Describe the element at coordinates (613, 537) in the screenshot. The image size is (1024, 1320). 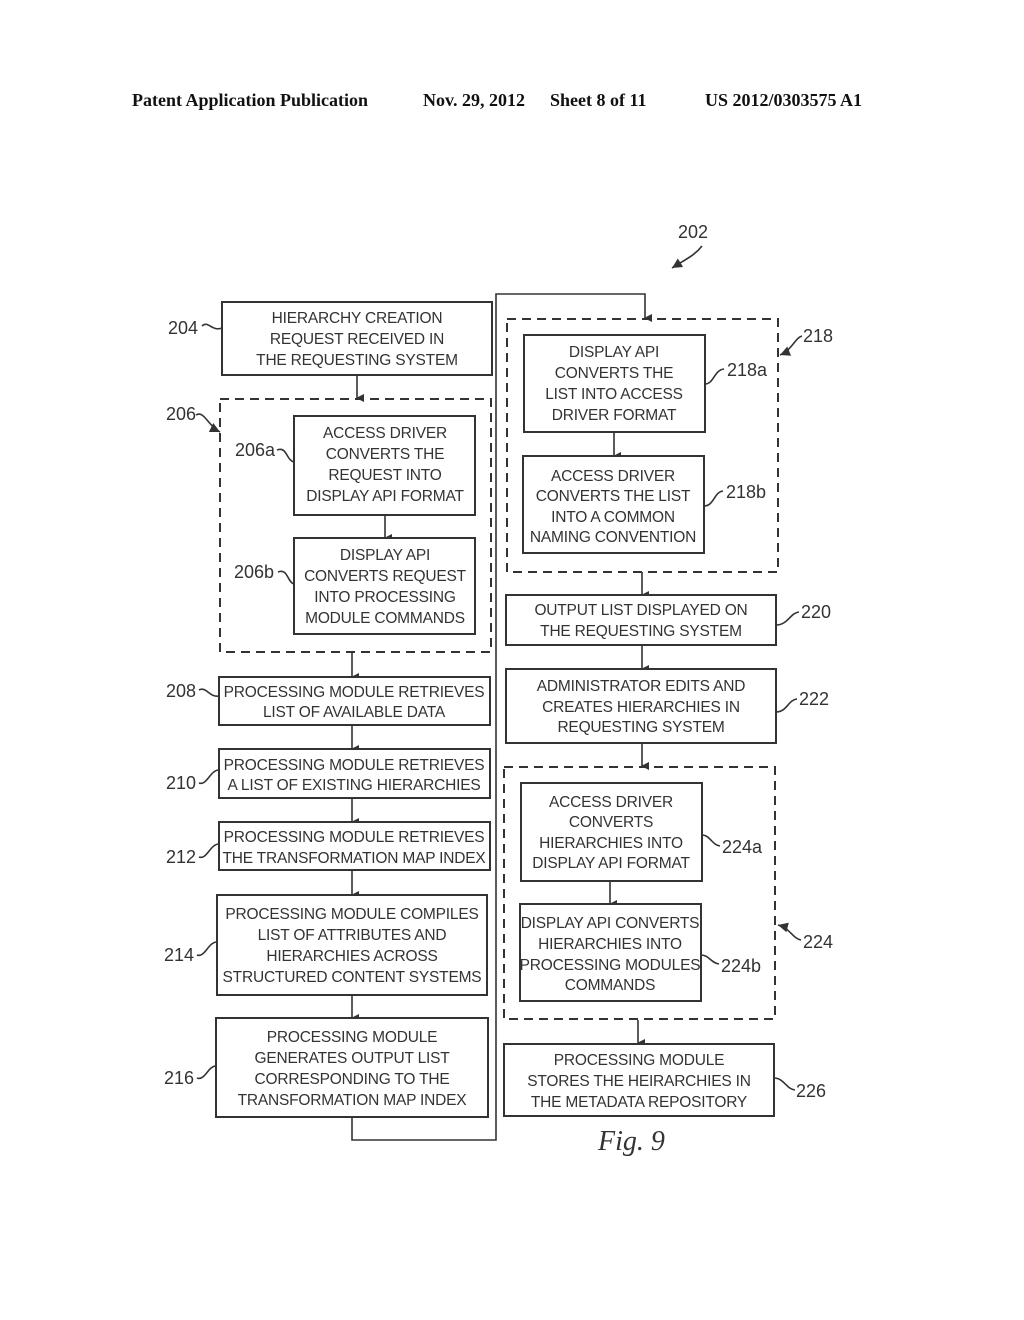
I see `svg-text: NAMING CONVENTION` at that location.